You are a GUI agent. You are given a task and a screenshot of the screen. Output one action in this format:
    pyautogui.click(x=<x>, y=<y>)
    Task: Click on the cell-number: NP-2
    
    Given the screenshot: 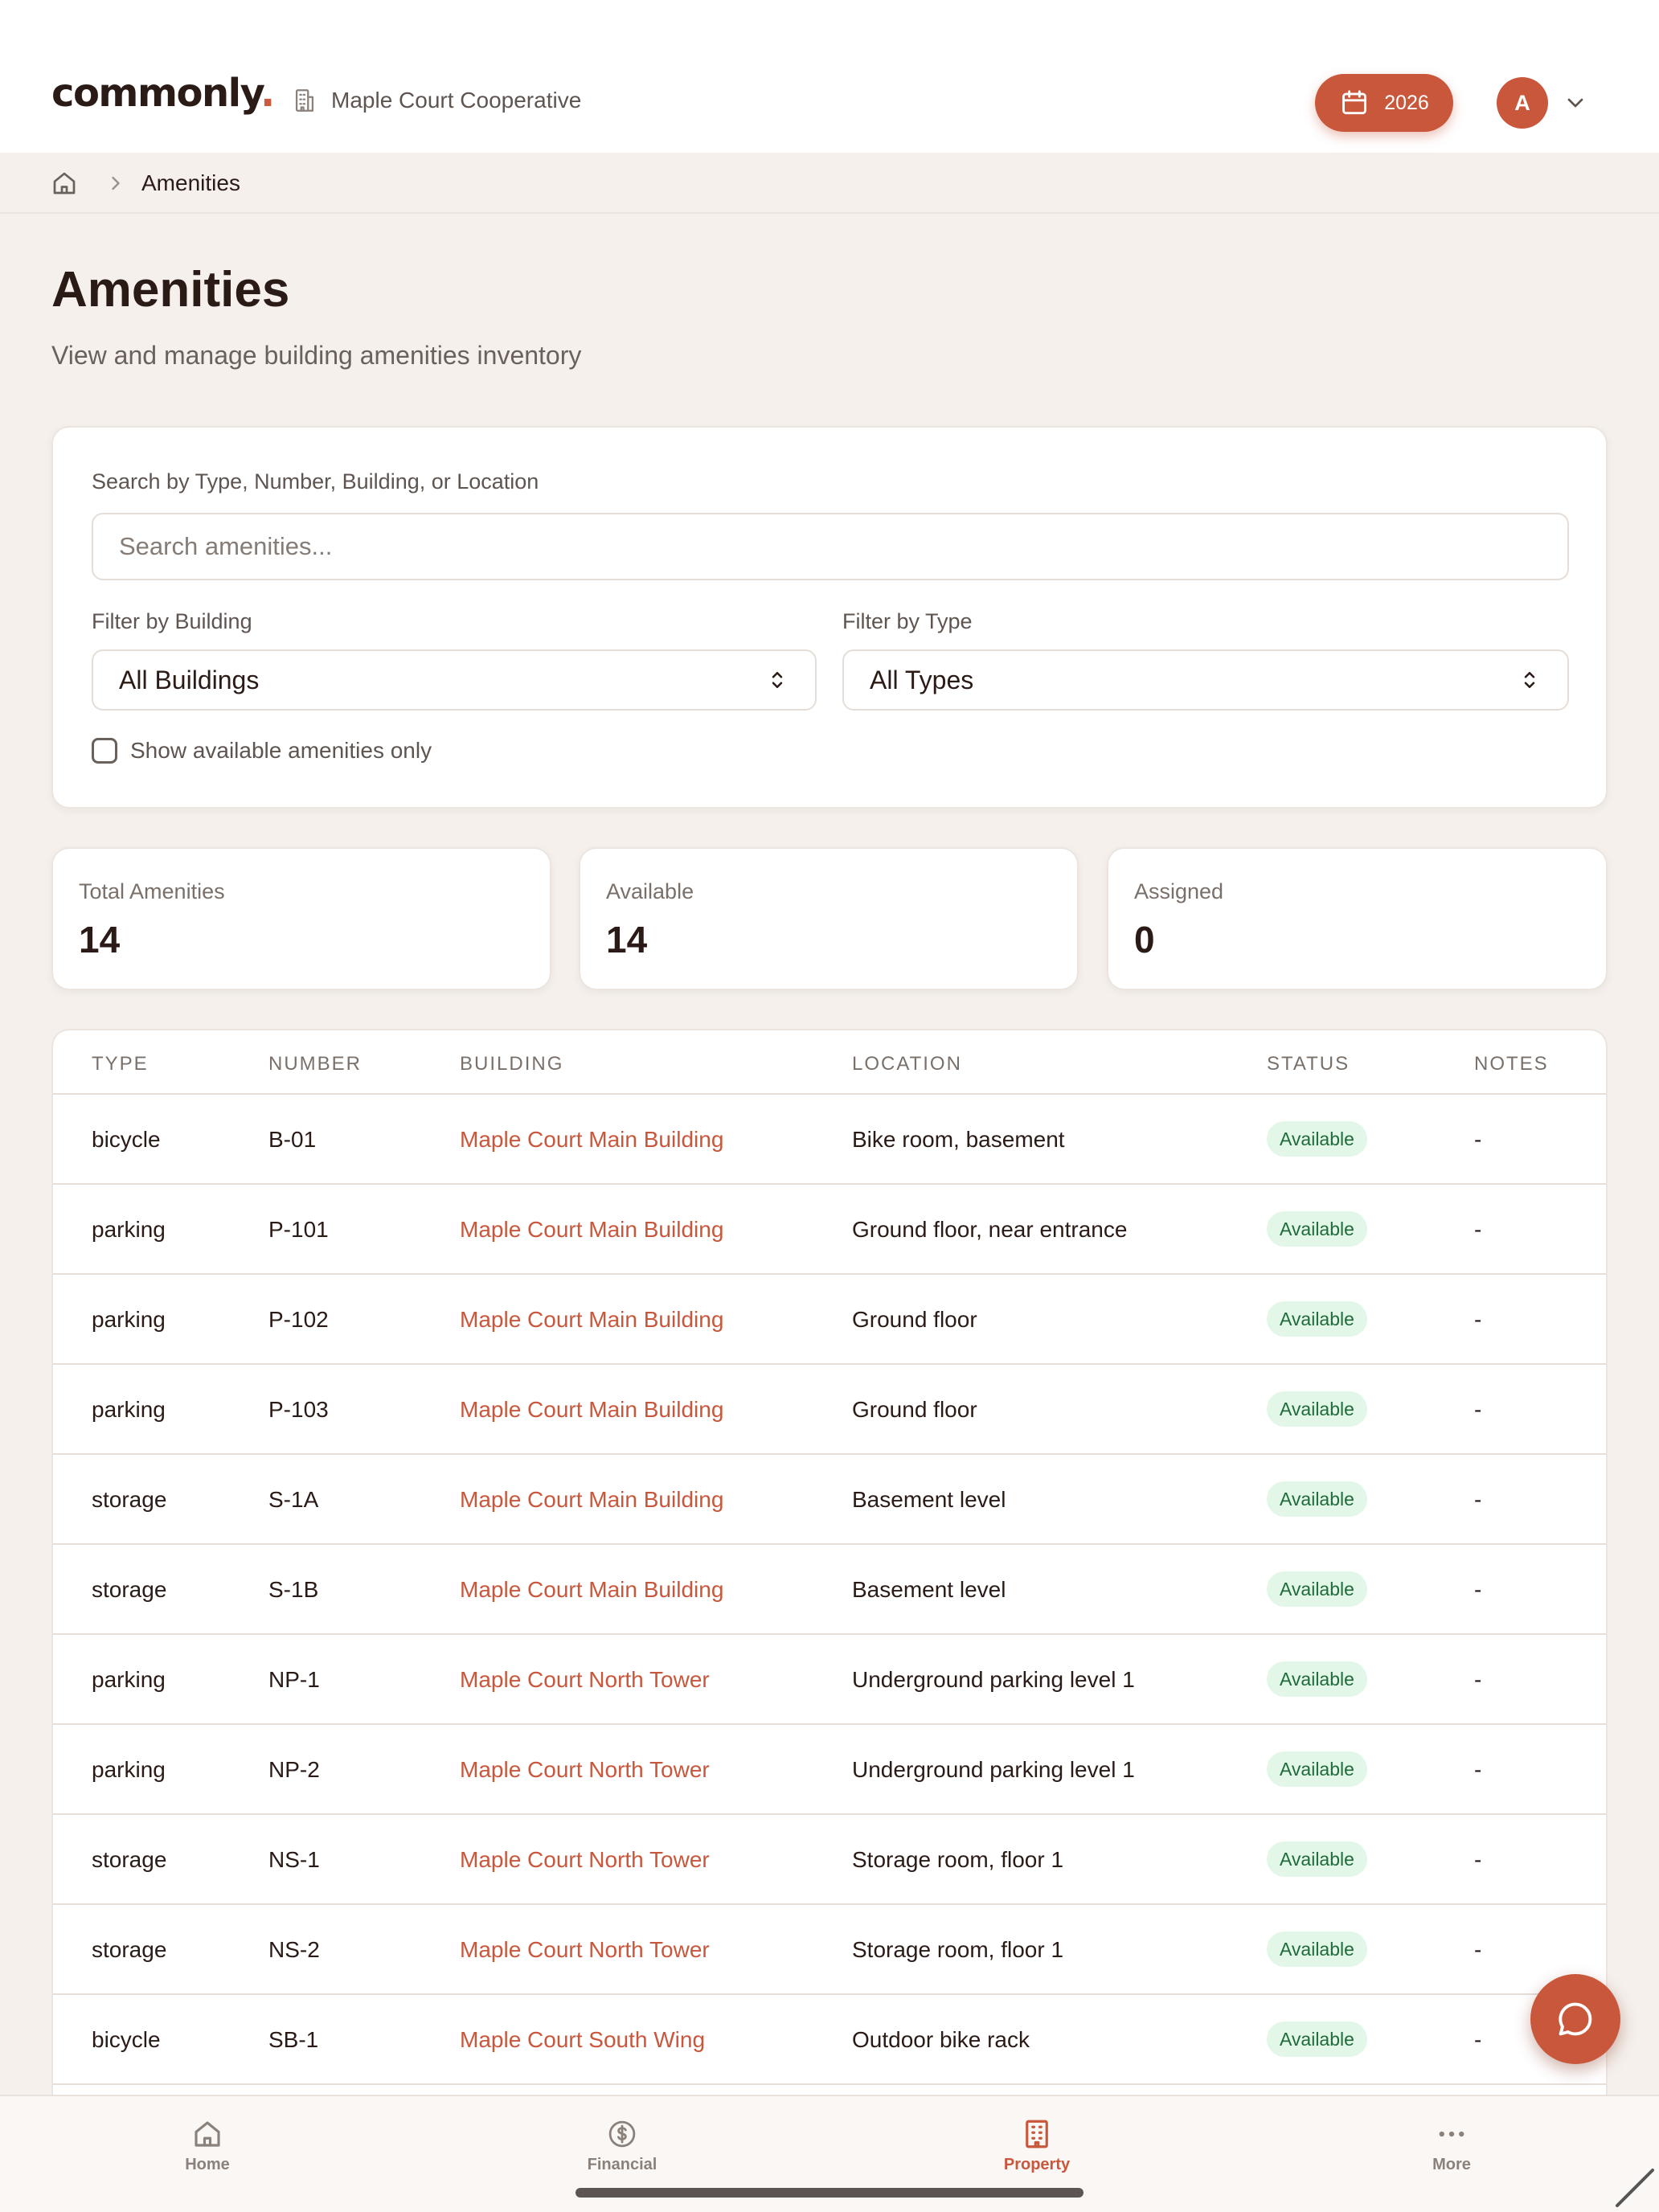 What is the action you would take?
    pyautogui.click(x=294, y=1769)
    